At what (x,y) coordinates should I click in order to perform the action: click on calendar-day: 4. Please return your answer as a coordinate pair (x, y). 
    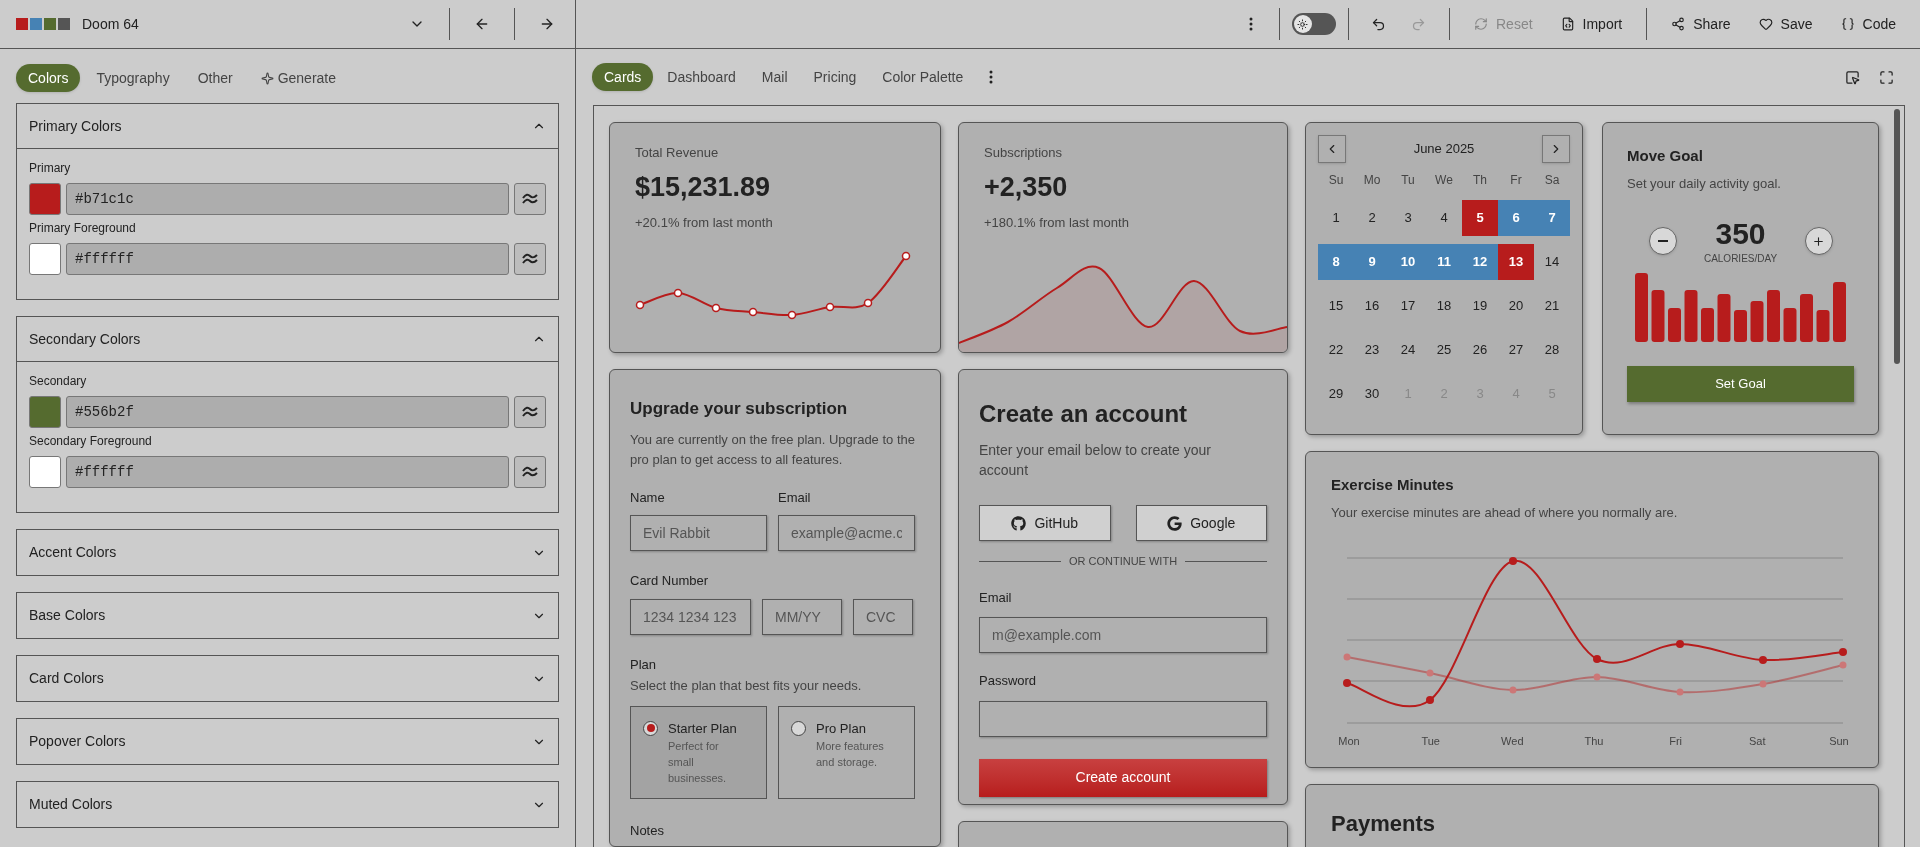
    Looking at the image, I should click on (1444, 218).